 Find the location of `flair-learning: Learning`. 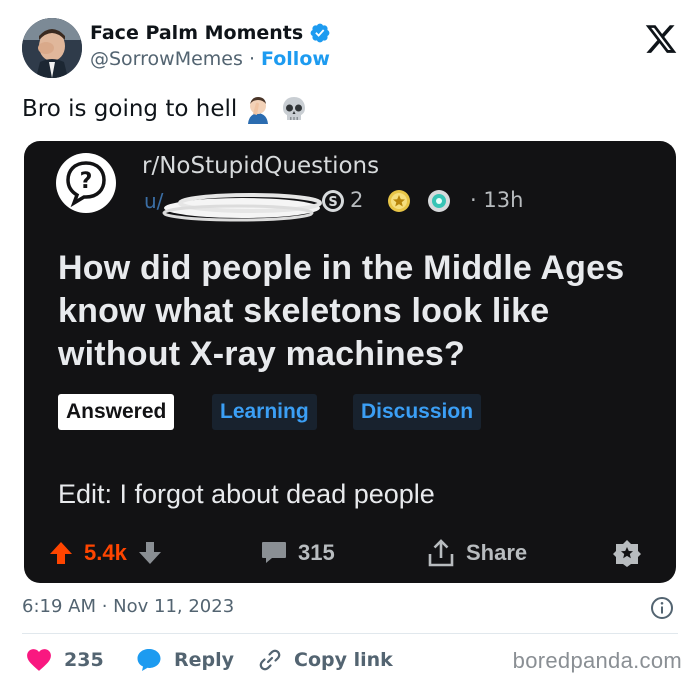

flair-learning: Learning is located at coordinates (264, 412).